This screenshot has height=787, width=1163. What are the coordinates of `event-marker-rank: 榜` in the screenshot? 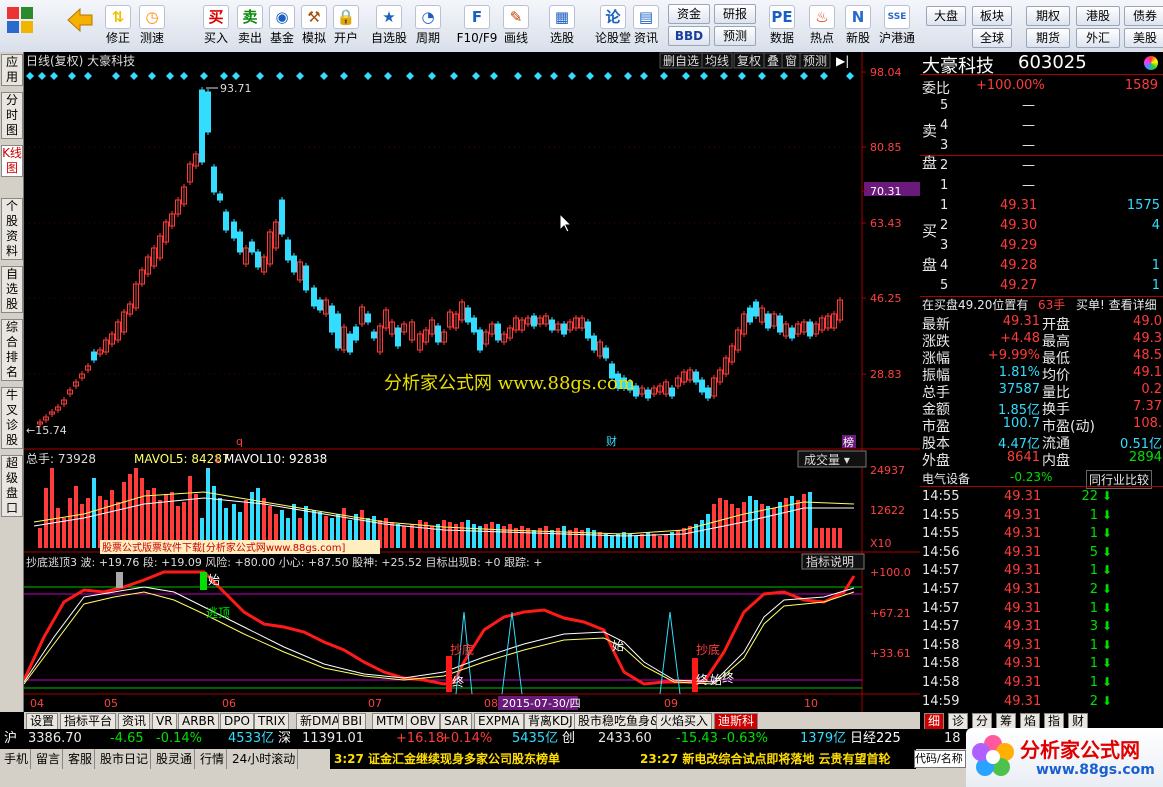 It's located at (848, 442).